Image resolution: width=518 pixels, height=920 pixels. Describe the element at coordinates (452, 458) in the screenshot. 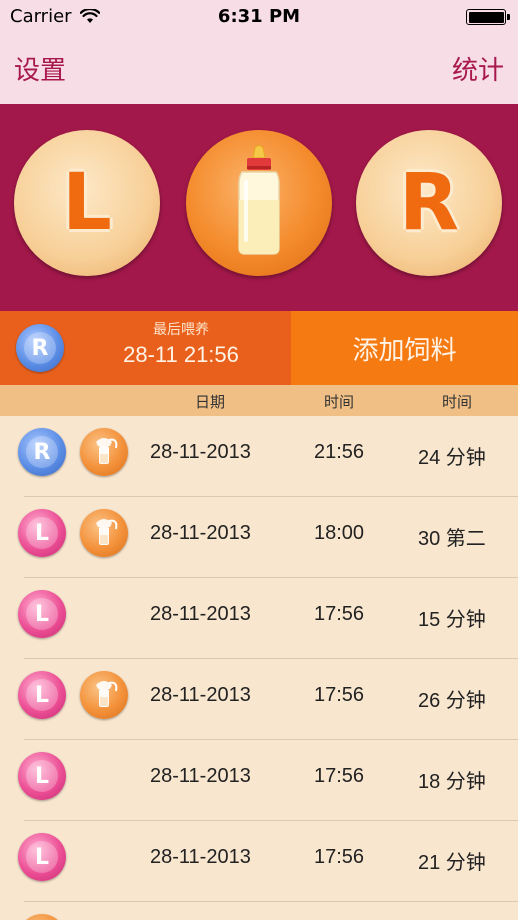

I see `row-duration: 24 分钟` at that location.